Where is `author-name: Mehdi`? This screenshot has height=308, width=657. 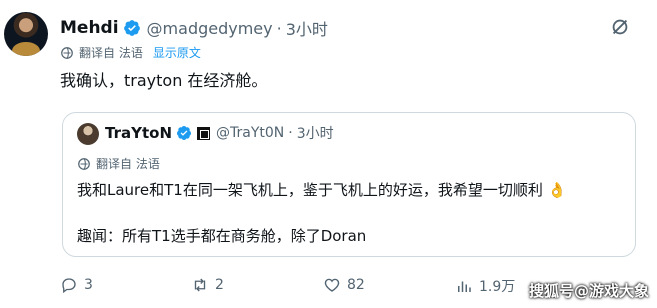
author-name: Mehdi is located at coordinates (89, 28).